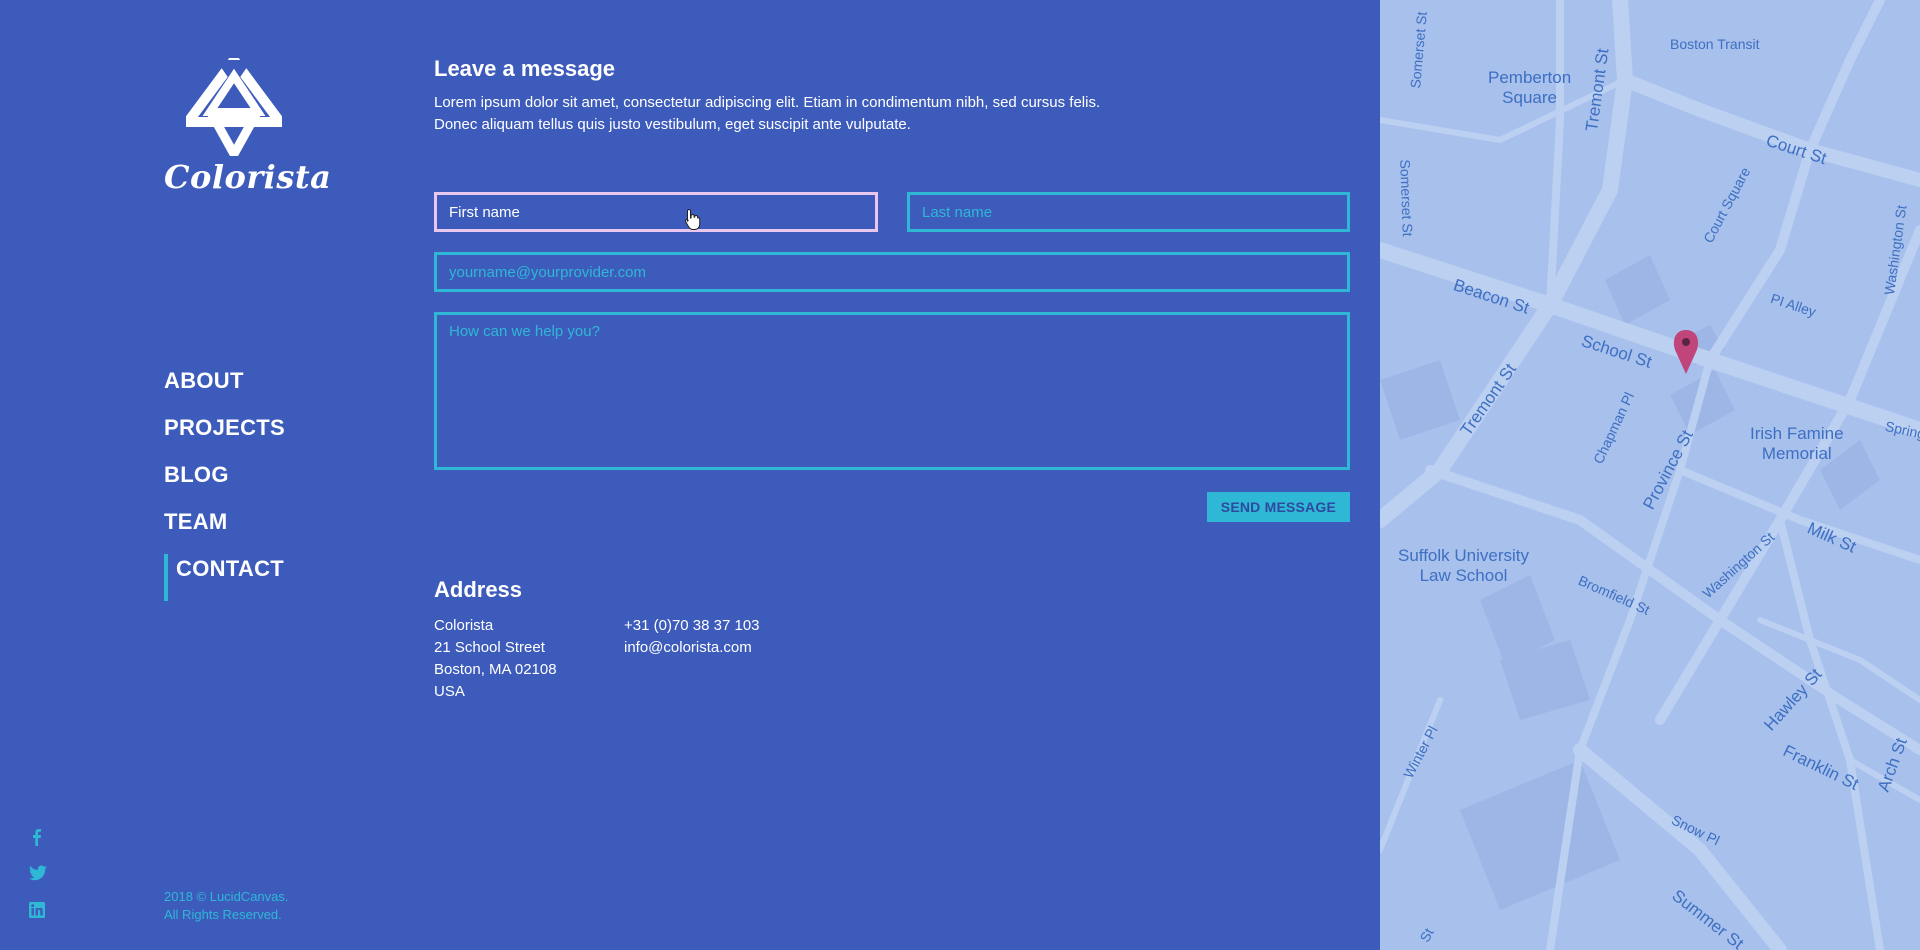 The width and height of the screenshot is (1920, 950). What do you see at coordinates (224, 530) in the screenshot?
I see `nav-item-team: TEAM` at bounding box center [224, 530].